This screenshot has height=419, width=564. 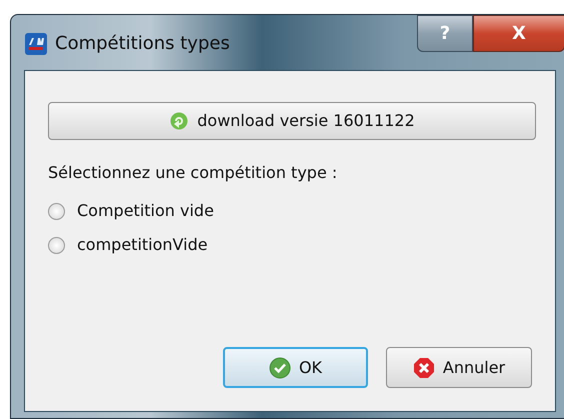 What do you see at coordinates (518, 33) in the screenshot?
I see `close-button: X` at bounding box center [518, 33].